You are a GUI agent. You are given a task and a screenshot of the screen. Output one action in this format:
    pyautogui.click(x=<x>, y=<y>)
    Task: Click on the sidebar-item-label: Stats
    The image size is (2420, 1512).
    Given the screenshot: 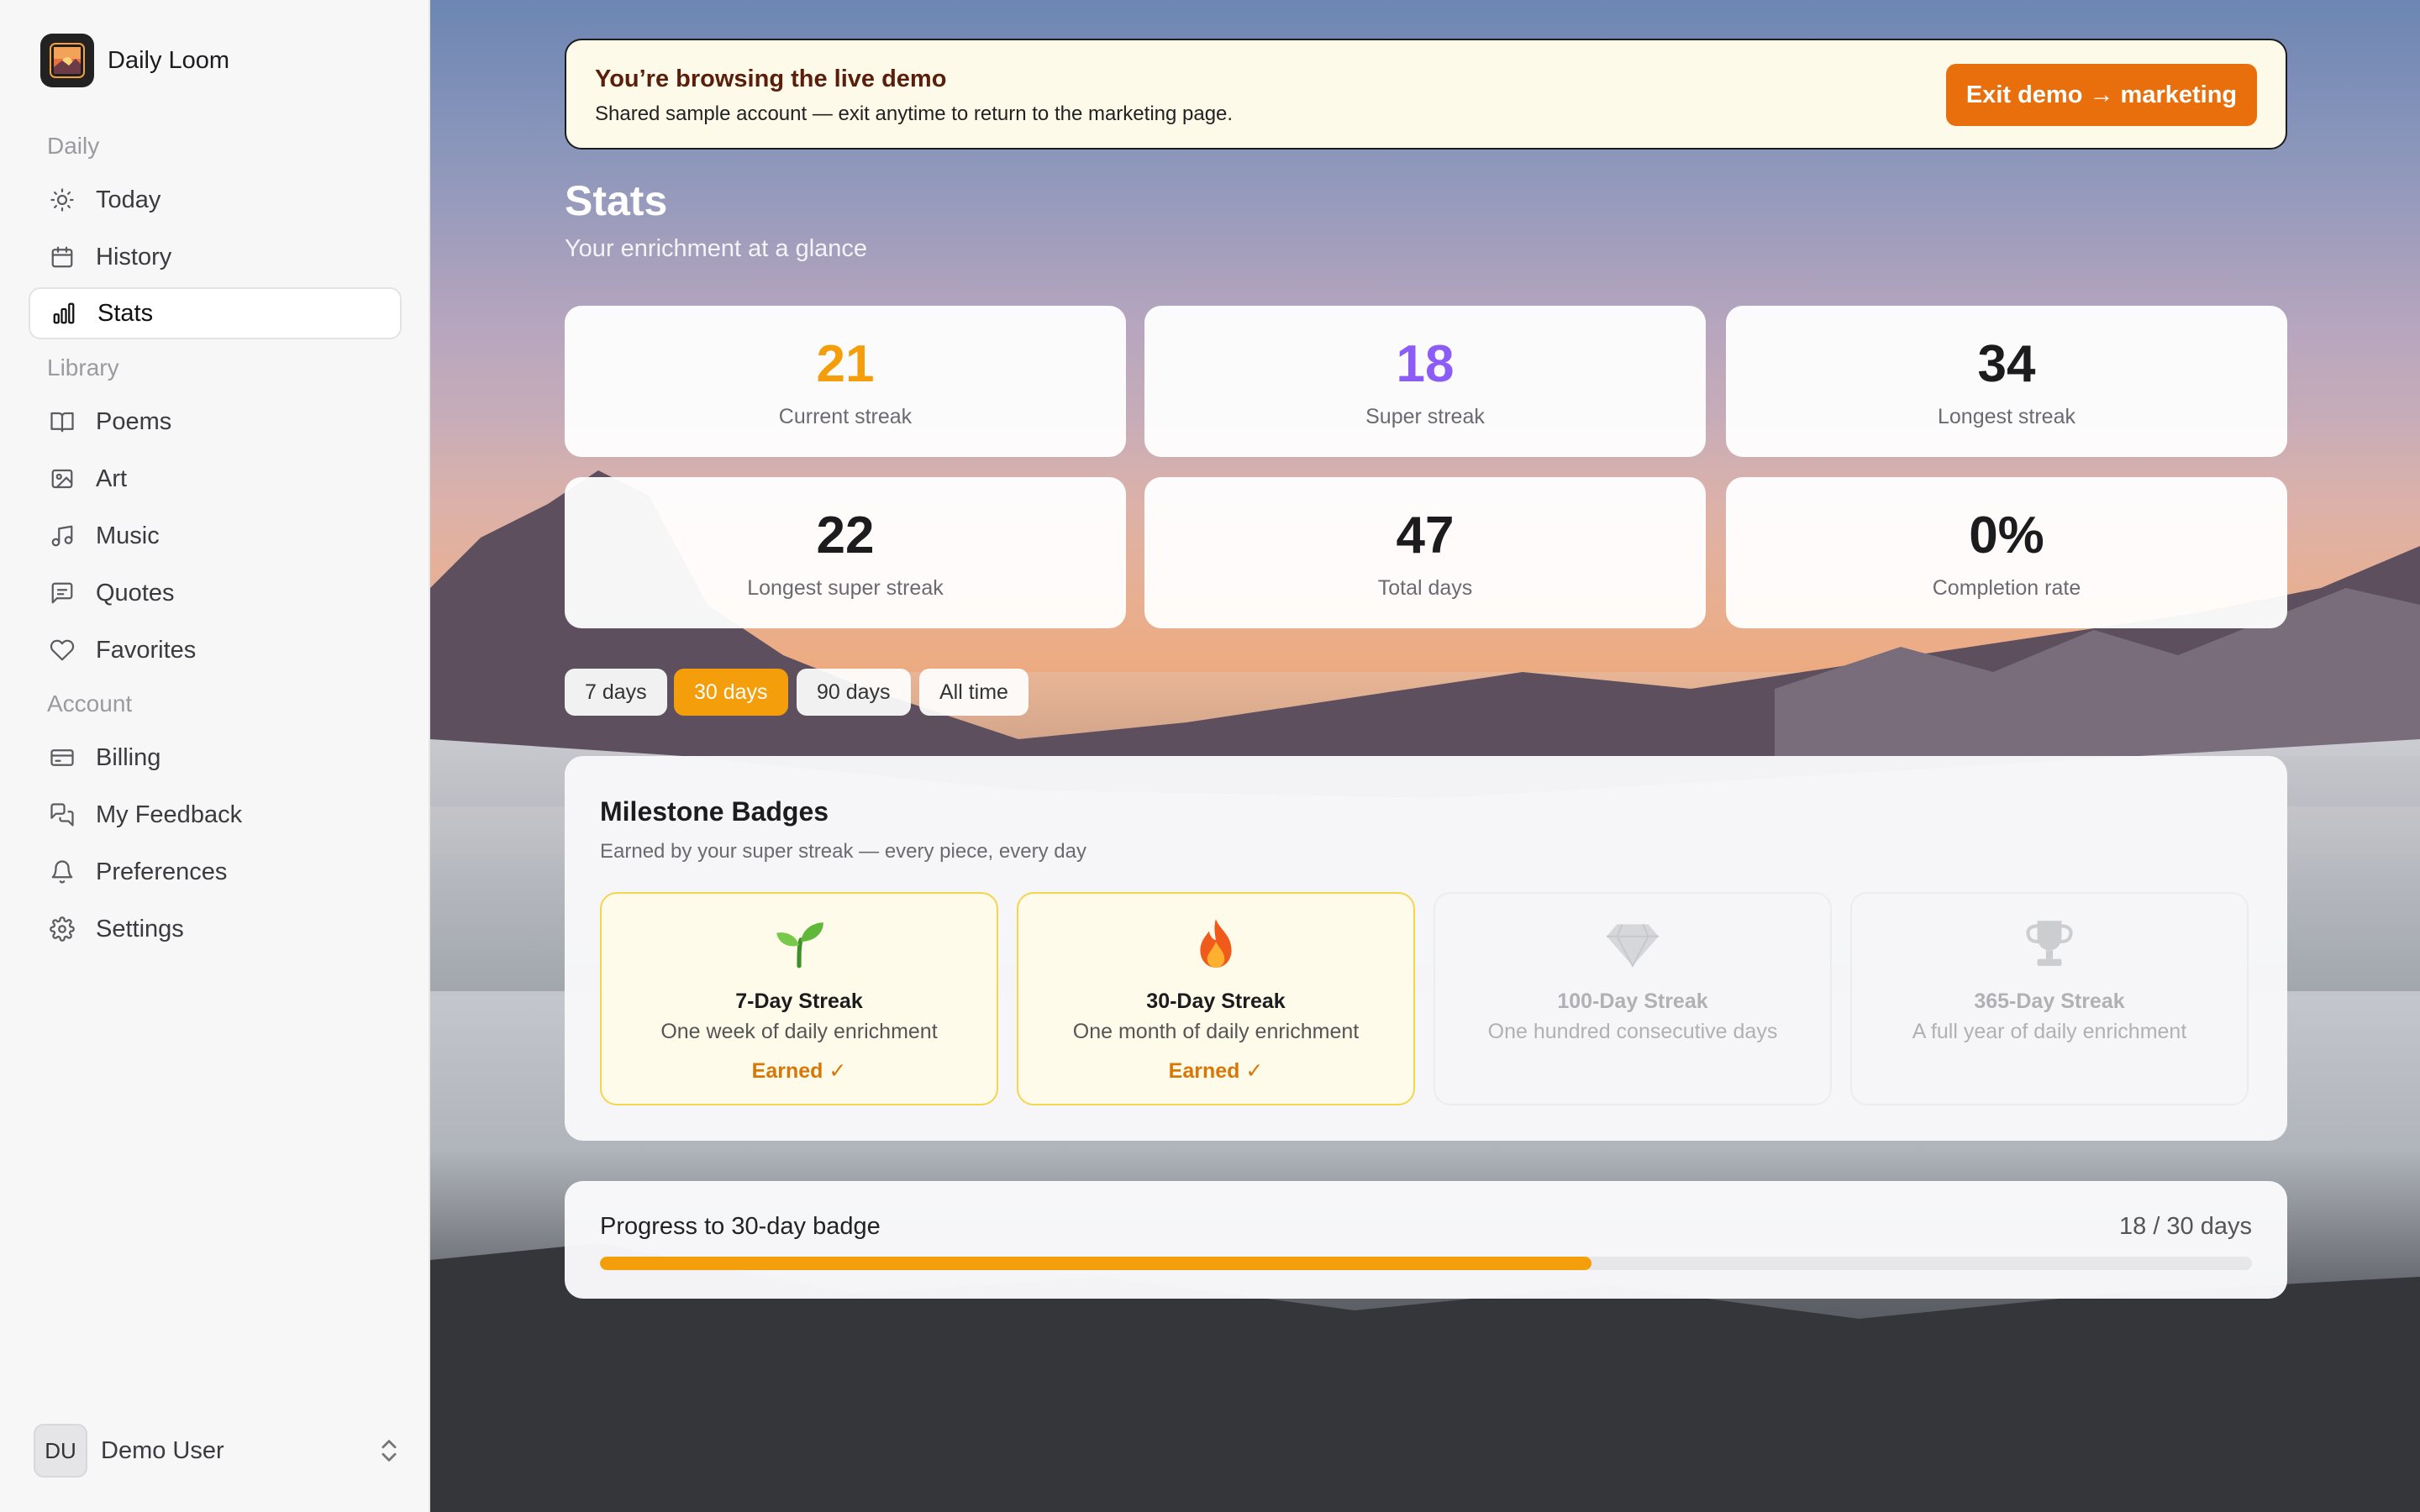 What is the action you would take?
    pyautogui.click(x=125, y=313)
    